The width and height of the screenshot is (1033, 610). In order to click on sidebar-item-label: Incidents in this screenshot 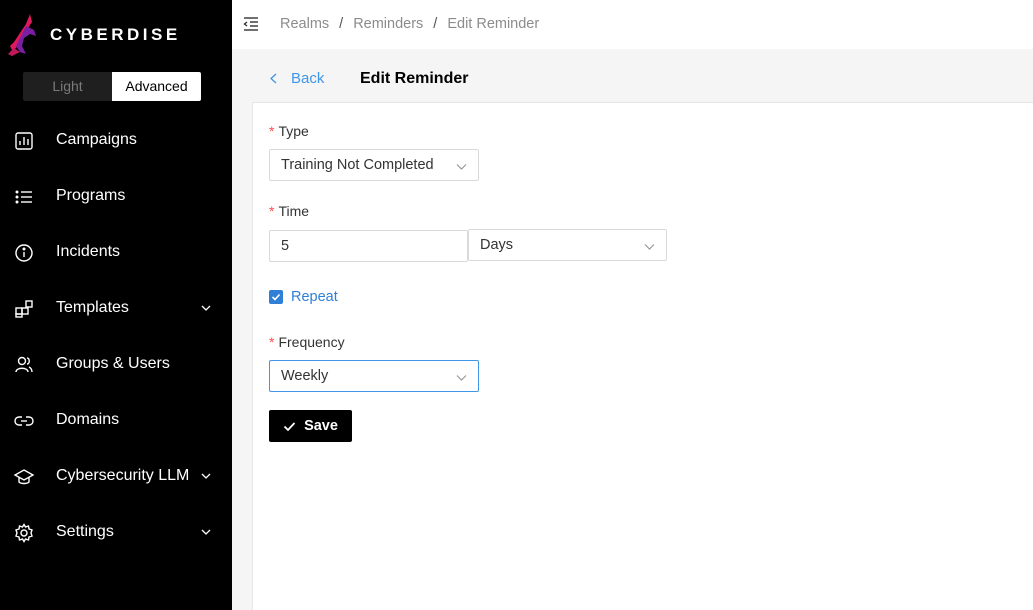, I will do `click(88, 251)`.